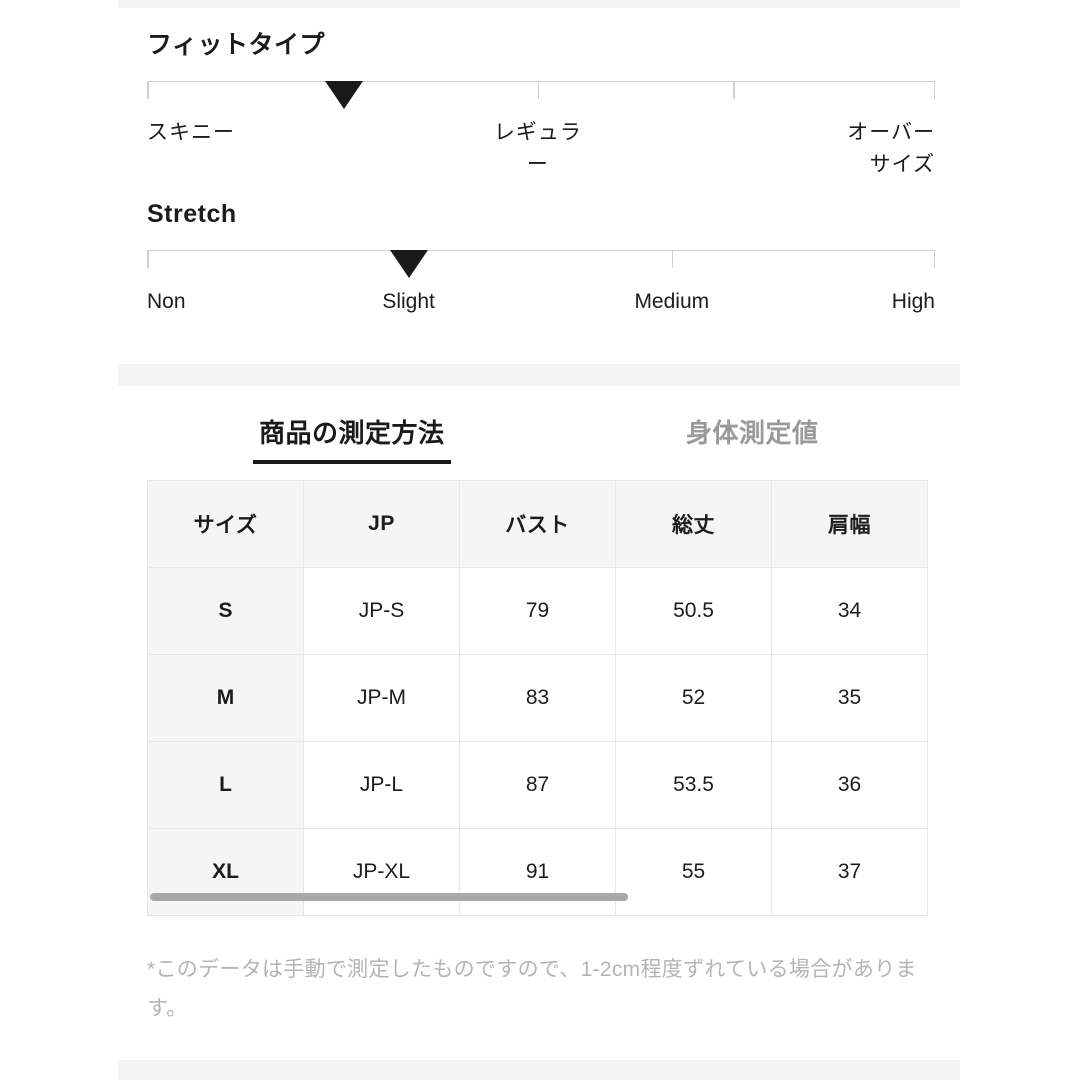 Image resolution: width=1080 pixels, height=1080 pixels. What do you see at coordinates (693, 872) in the screenshot?
I see `cell-length: 55` at bounding box center [693, 872].